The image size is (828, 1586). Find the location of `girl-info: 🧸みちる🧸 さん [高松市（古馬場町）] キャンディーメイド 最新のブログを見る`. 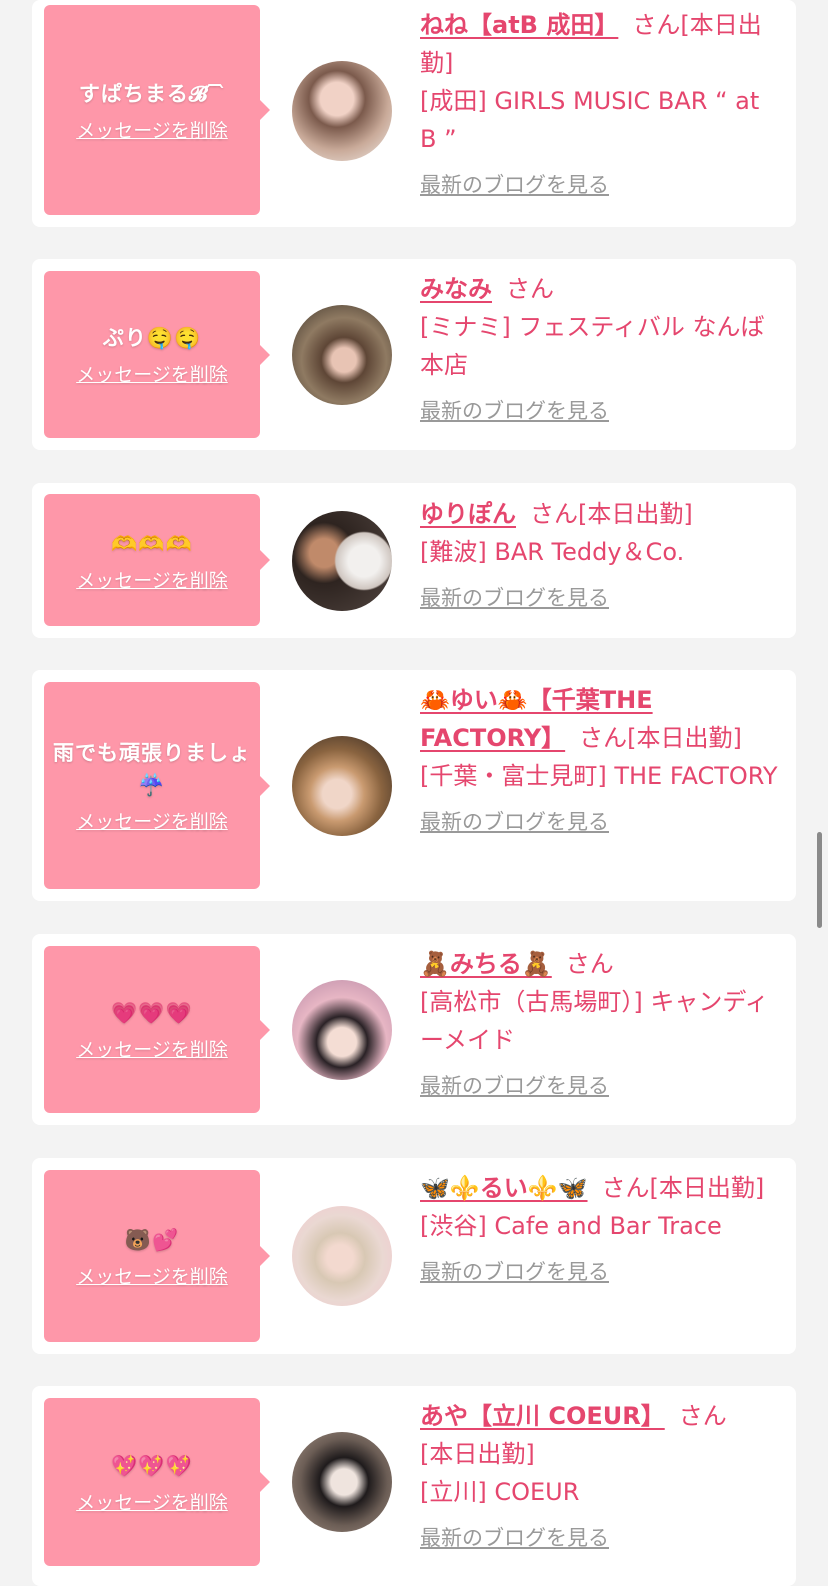

girl-info: 🧸みちる🧸 さん [高松市（古馬場町）] キャンディーメイド 最新のブログを見る is located at coordinates (601, 1023).